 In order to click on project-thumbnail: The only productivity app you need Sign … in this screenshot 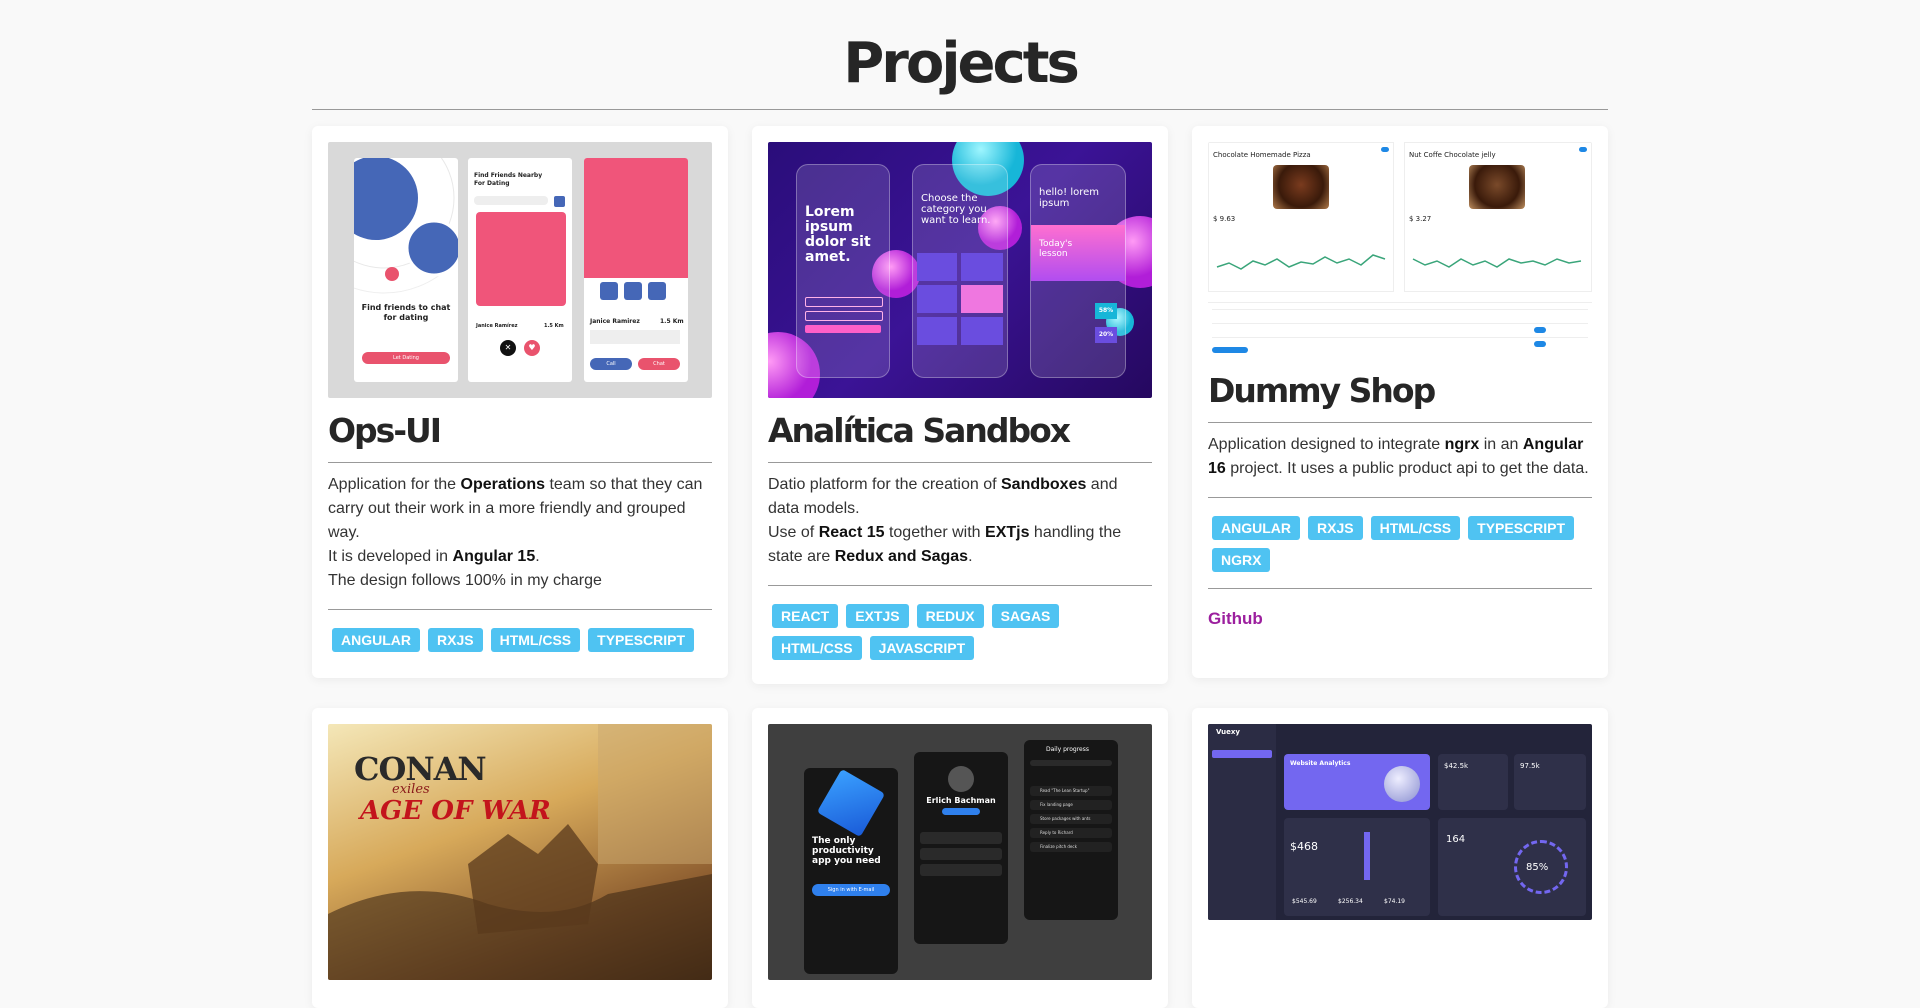, I will do `click(960, 852)`.